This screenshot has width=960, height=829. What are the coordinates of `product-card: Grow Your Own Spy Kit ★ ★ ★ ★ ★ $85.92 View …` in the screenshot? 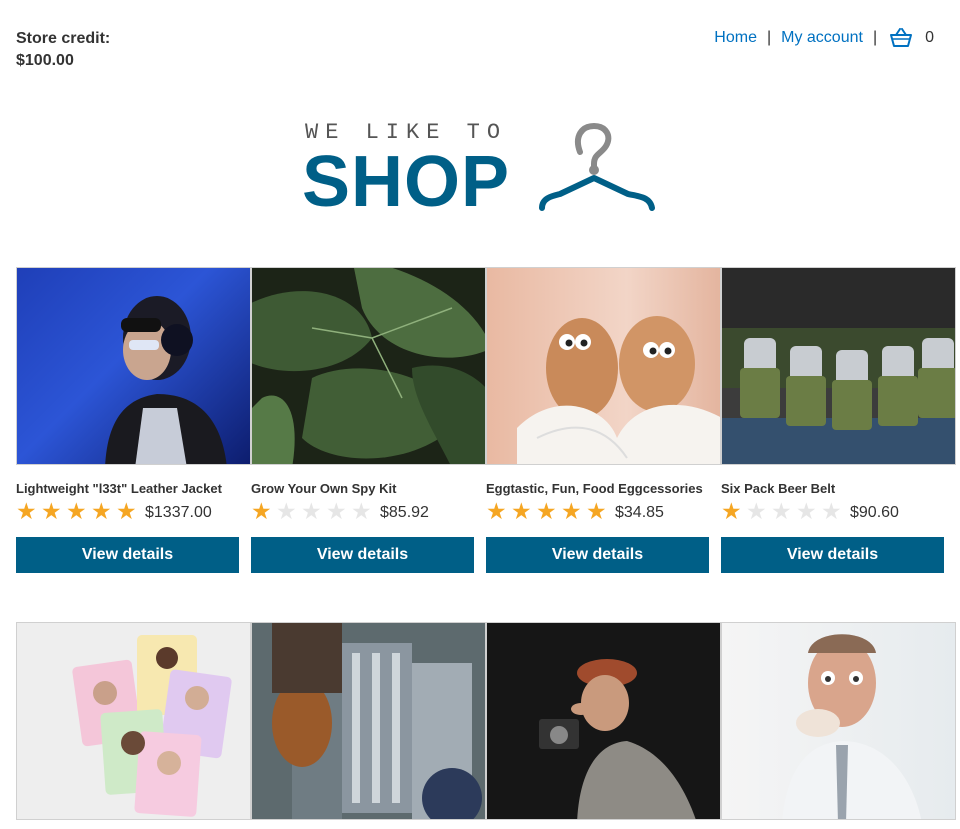 It's located at (368, 420).